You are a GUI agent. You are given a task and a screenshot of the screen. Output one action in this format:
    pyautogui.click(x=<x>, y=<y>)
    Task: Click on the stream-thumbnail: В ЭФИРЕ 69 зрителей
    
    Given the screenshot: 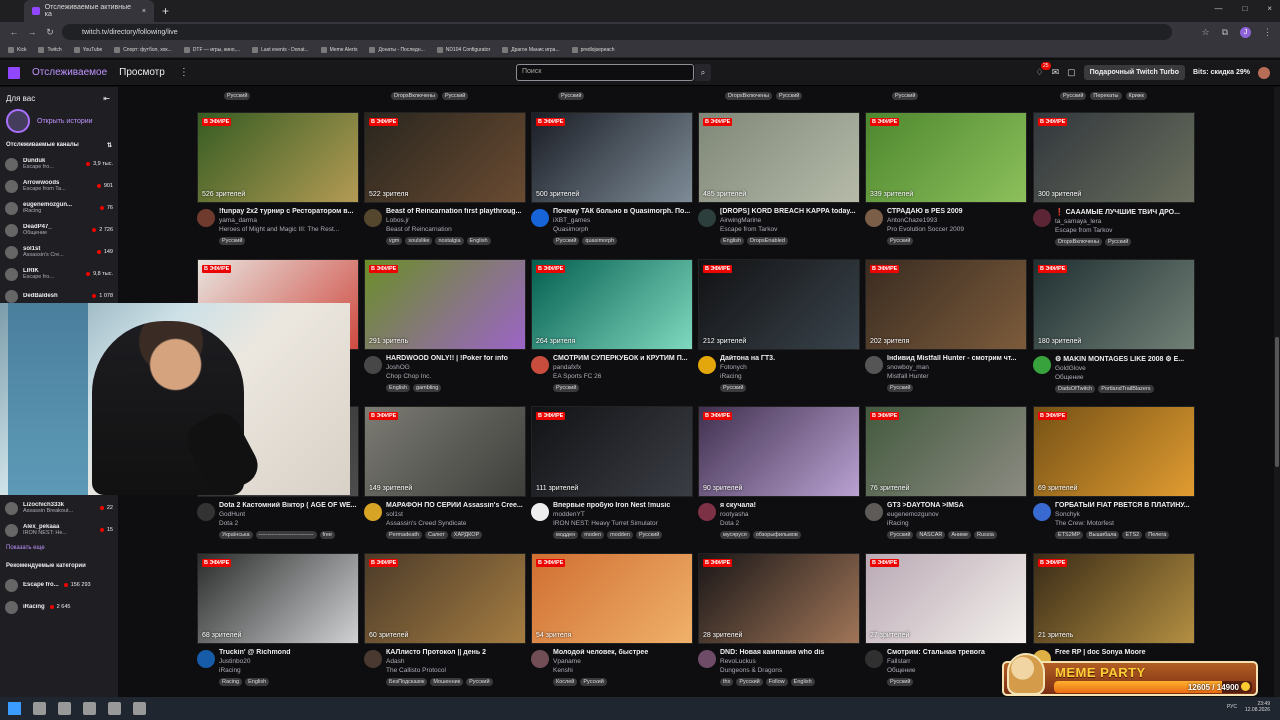 What is the action you would take?
    pyautogui.click(x=1114, y=451)
    